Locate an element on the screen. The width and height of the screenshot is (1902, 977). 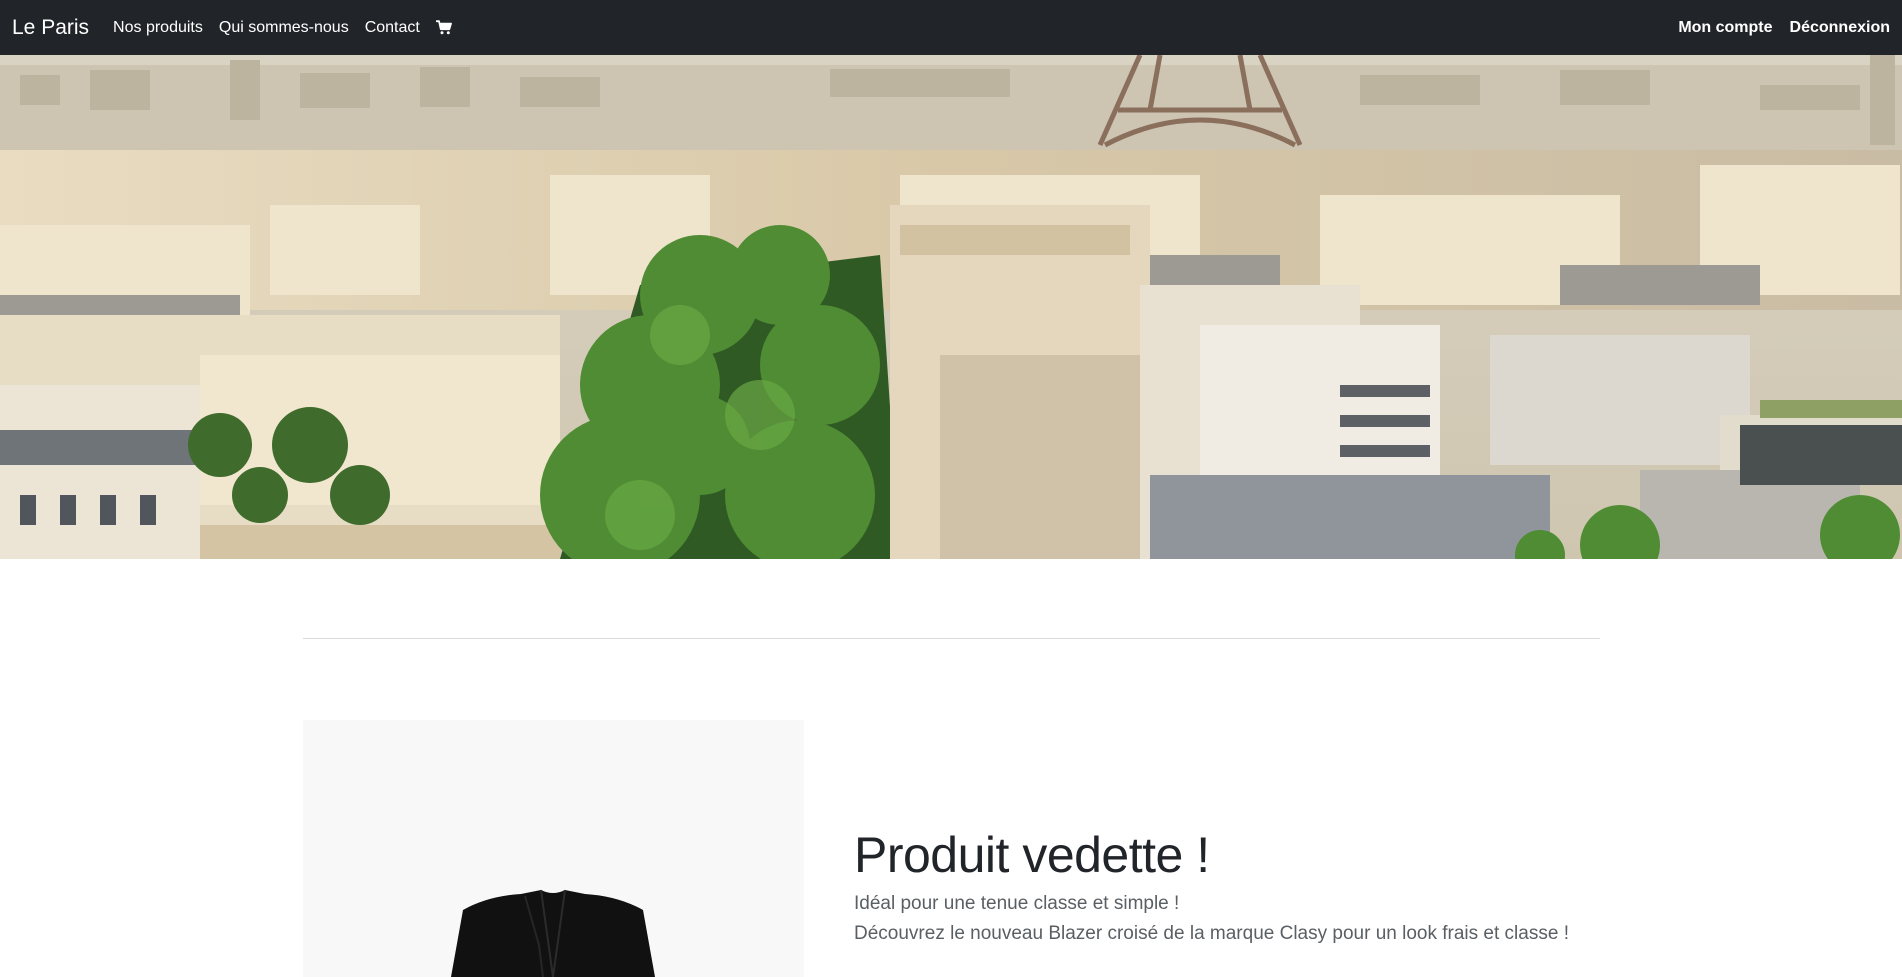
account-nav: Mon compte Déconnexion is located at coordinates (1775, 28).